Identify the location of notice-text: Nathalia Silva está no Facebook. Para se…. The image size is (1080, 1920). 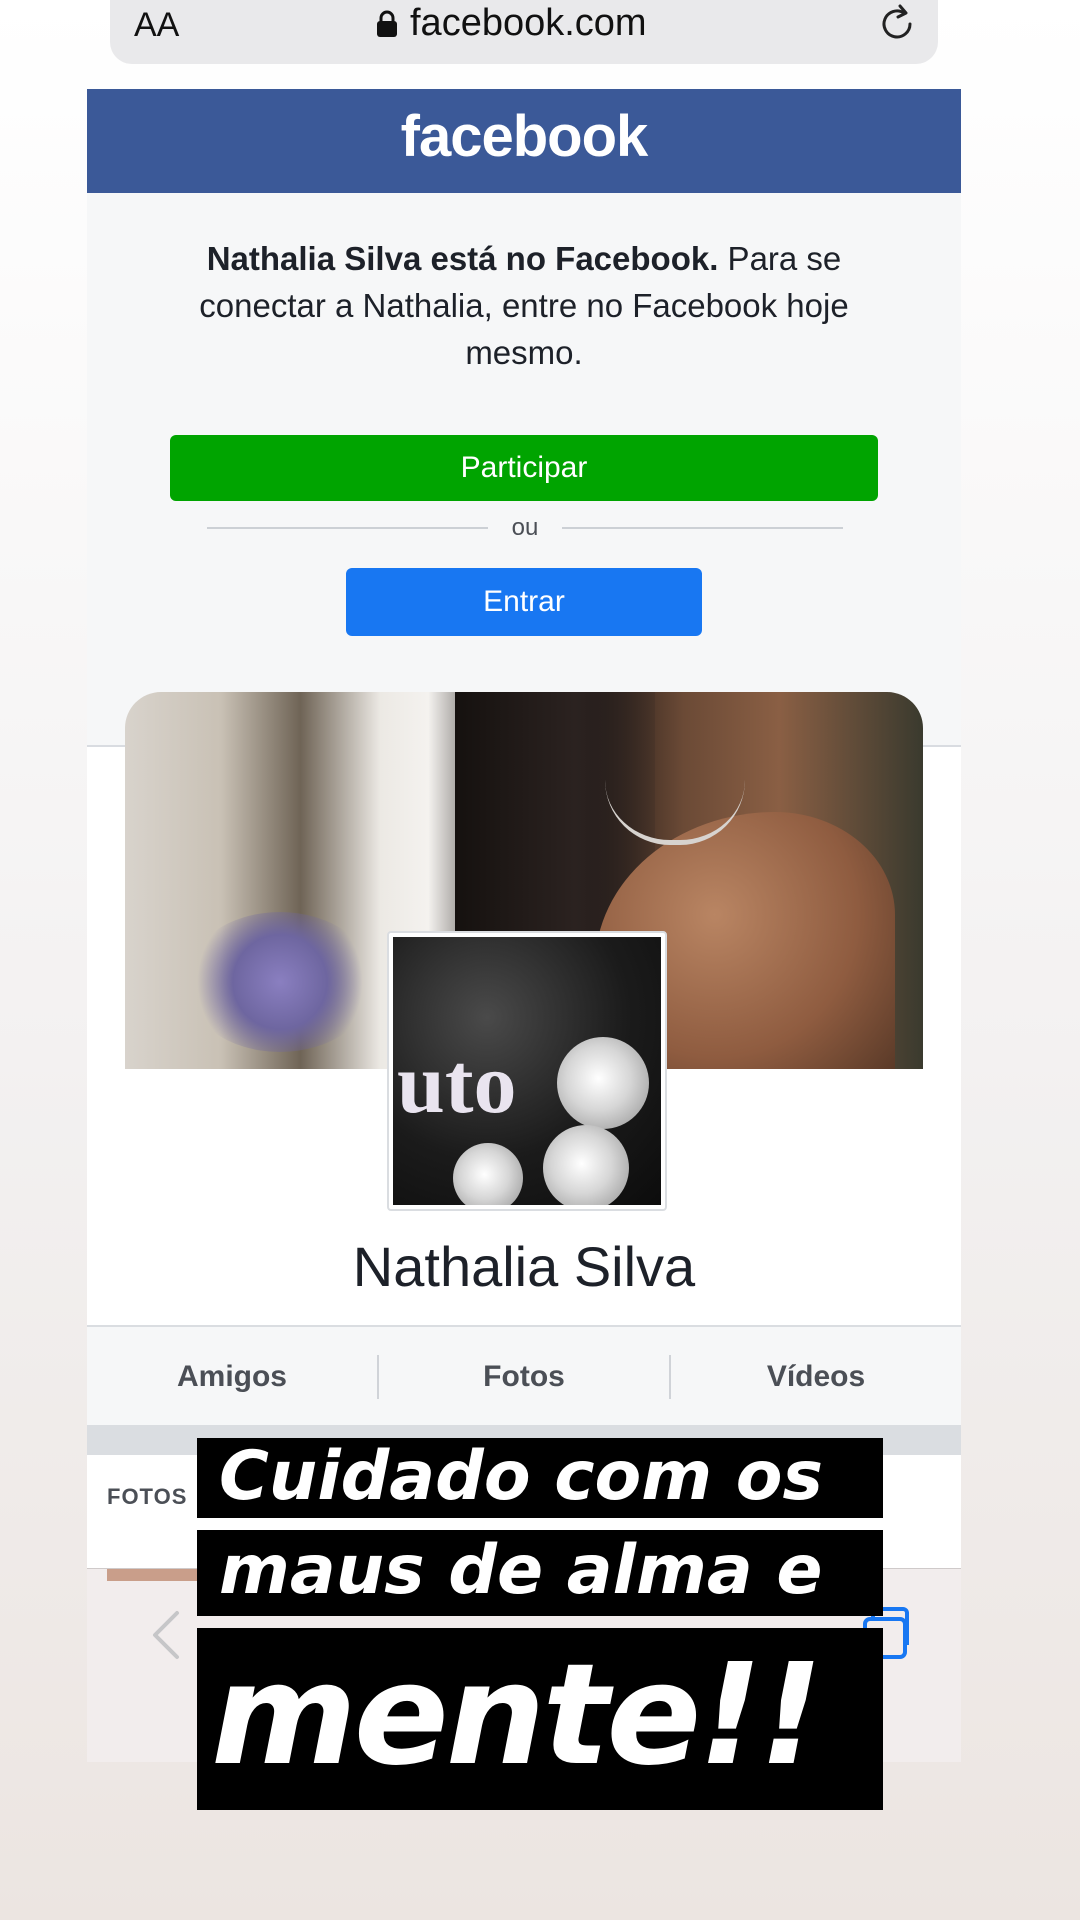
(524, 305).